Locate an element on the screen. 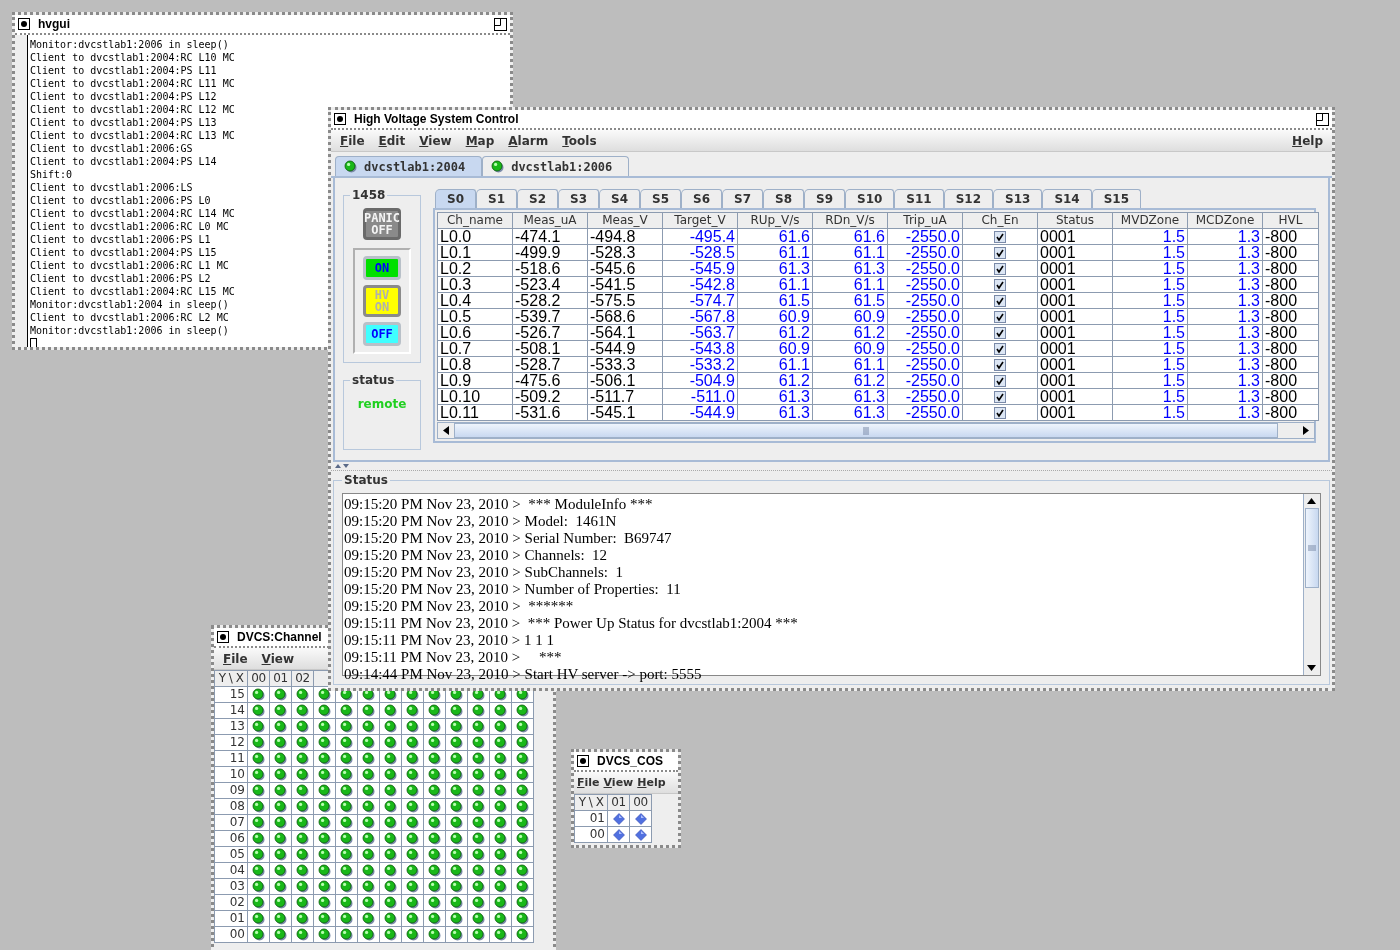 This screenshot has width=1400, height=950. slot-tab: S0 is located at coordinates (455, 198).